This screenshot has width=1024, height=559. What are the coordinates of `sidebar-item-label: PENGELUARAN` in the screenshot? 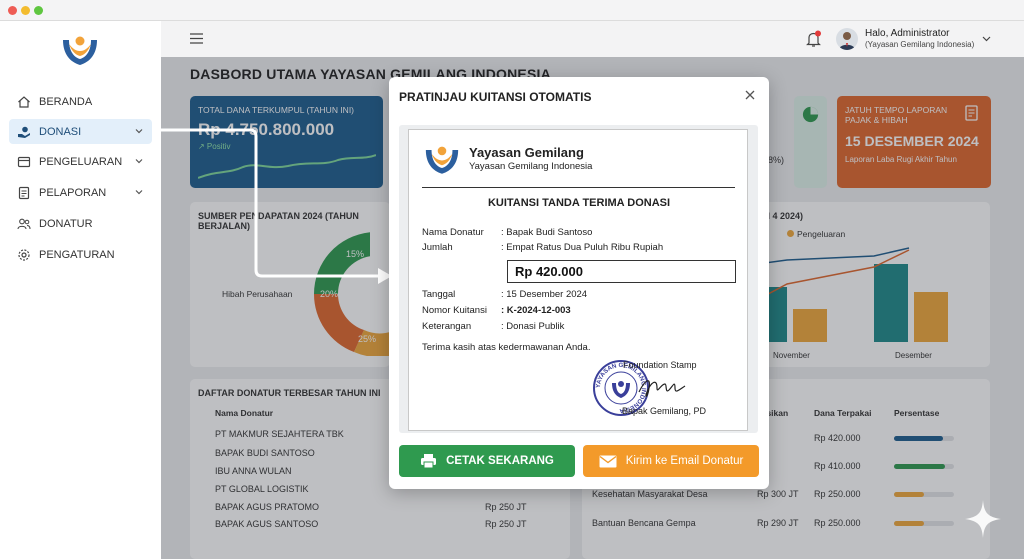 It's located at (81, 161).